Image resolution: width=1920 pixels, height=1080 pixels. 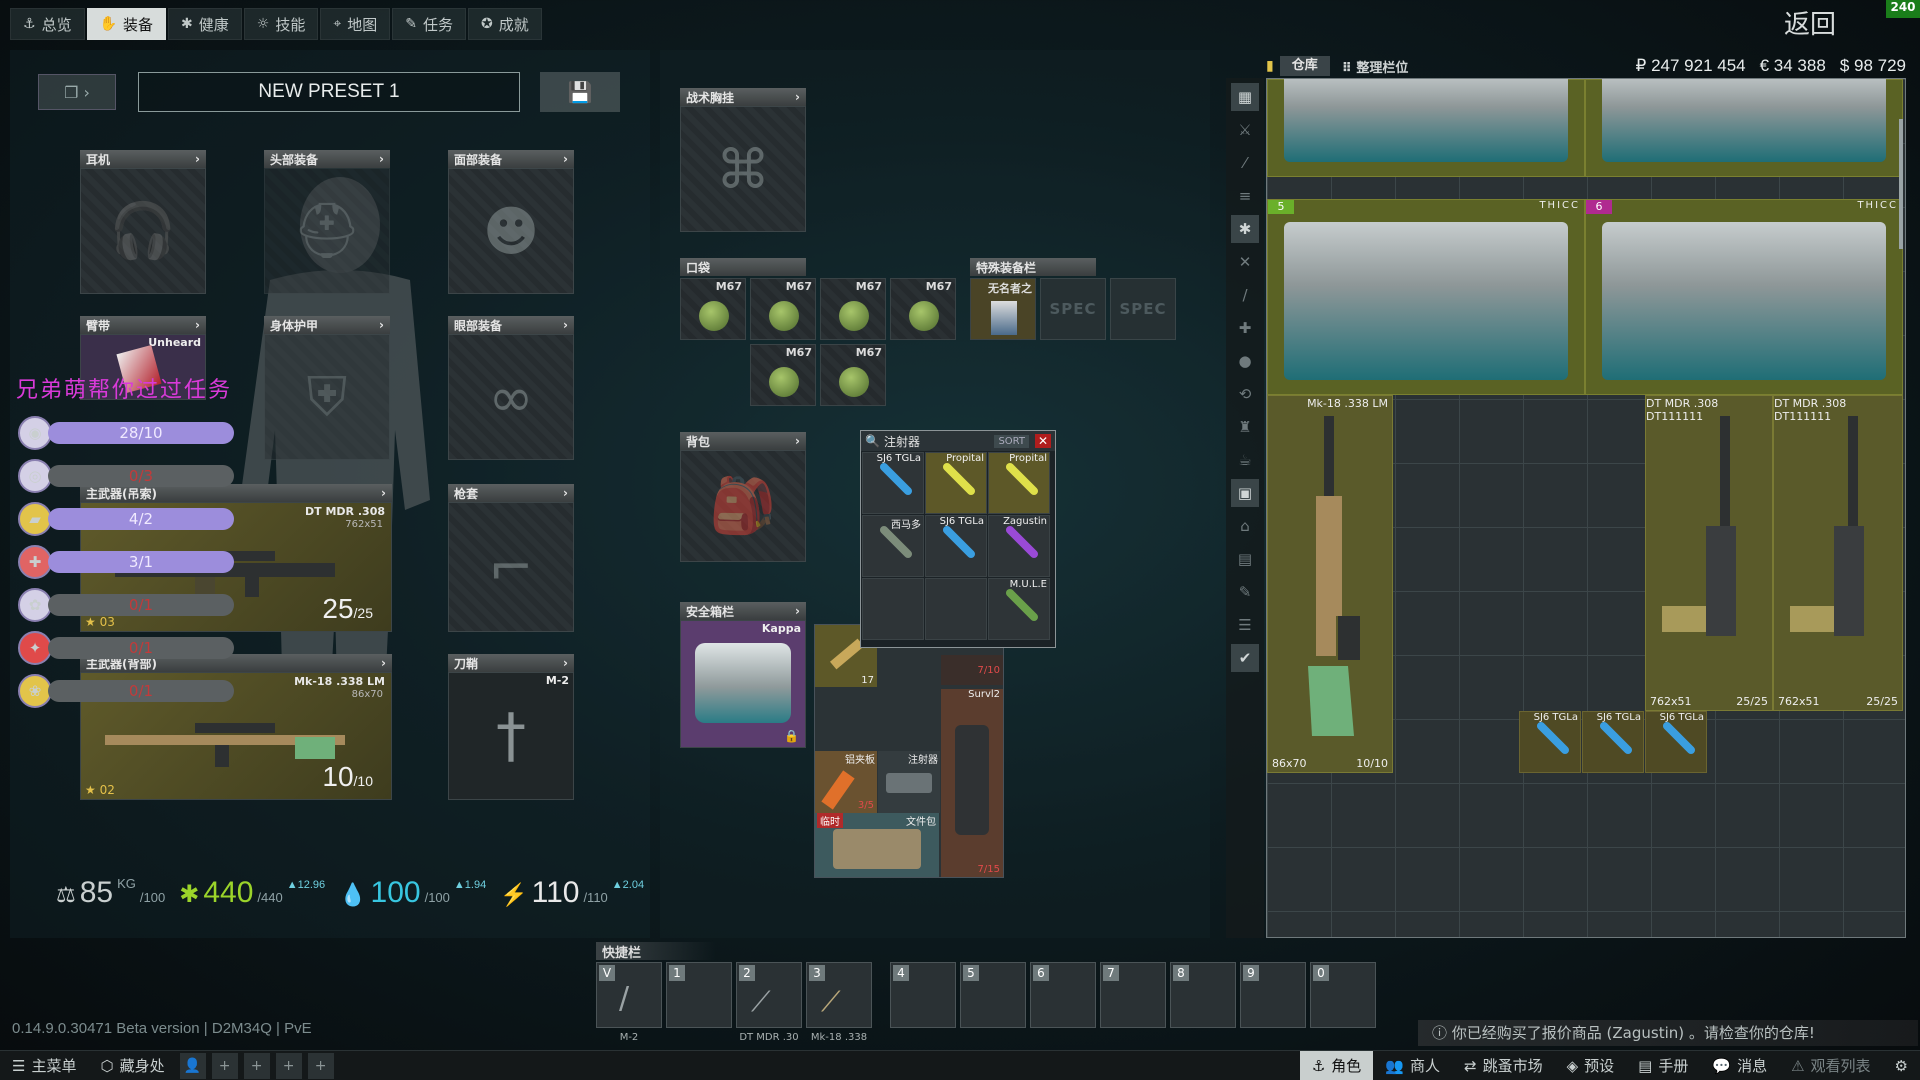 What do you see at coordinates (133, 476) in the screenshot?
I see `quest-row: ◎ 0/3` at bounding box center [133, 476].